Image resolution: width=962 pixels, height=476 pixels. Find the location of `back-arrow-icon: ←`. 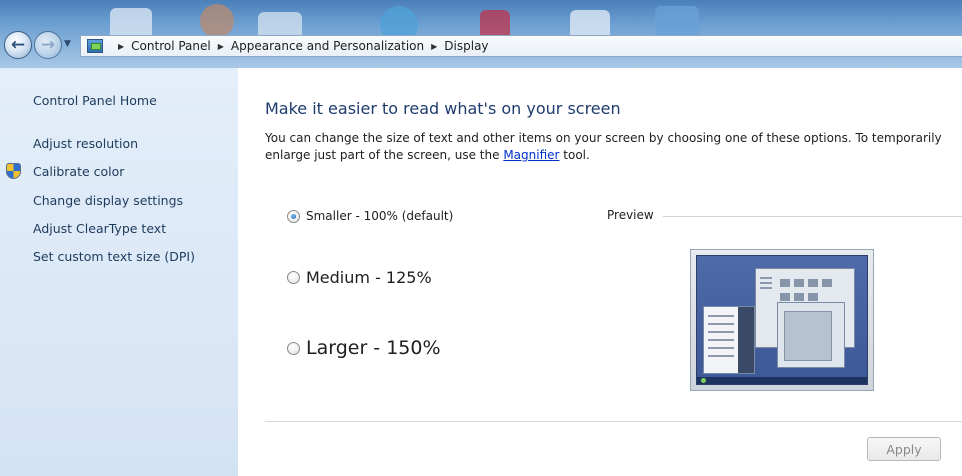

back-arrow-icon: ← is located at coordinates (18, 44).